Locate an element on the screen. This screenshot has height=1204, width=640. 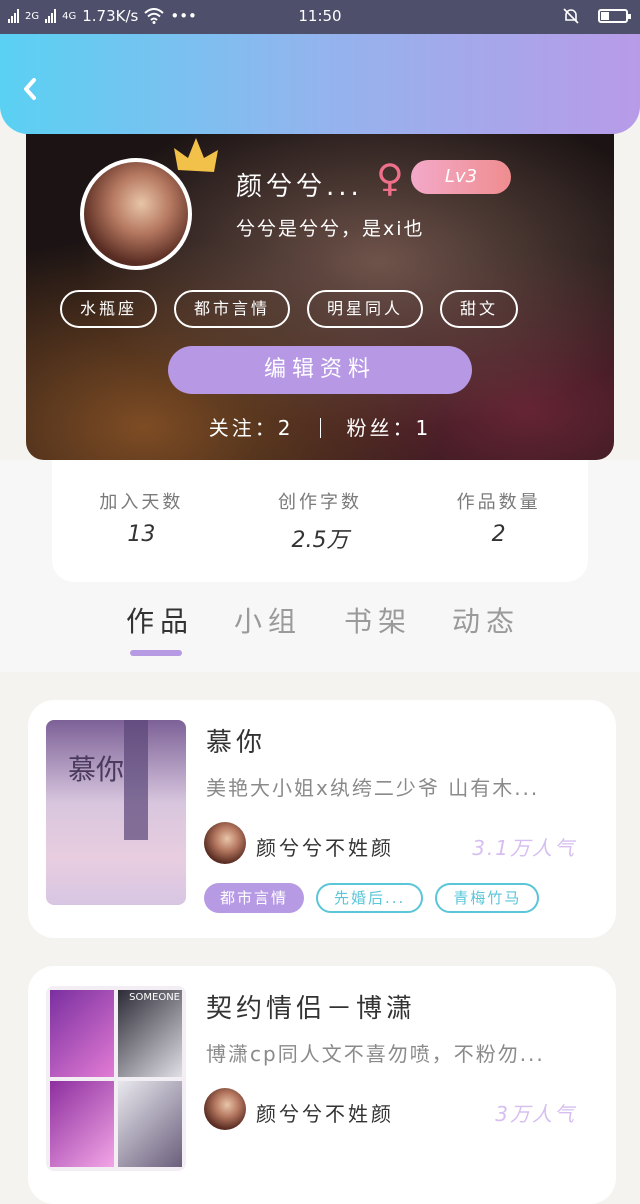
tab-works: 作品 is located at coordinates (160, 620).